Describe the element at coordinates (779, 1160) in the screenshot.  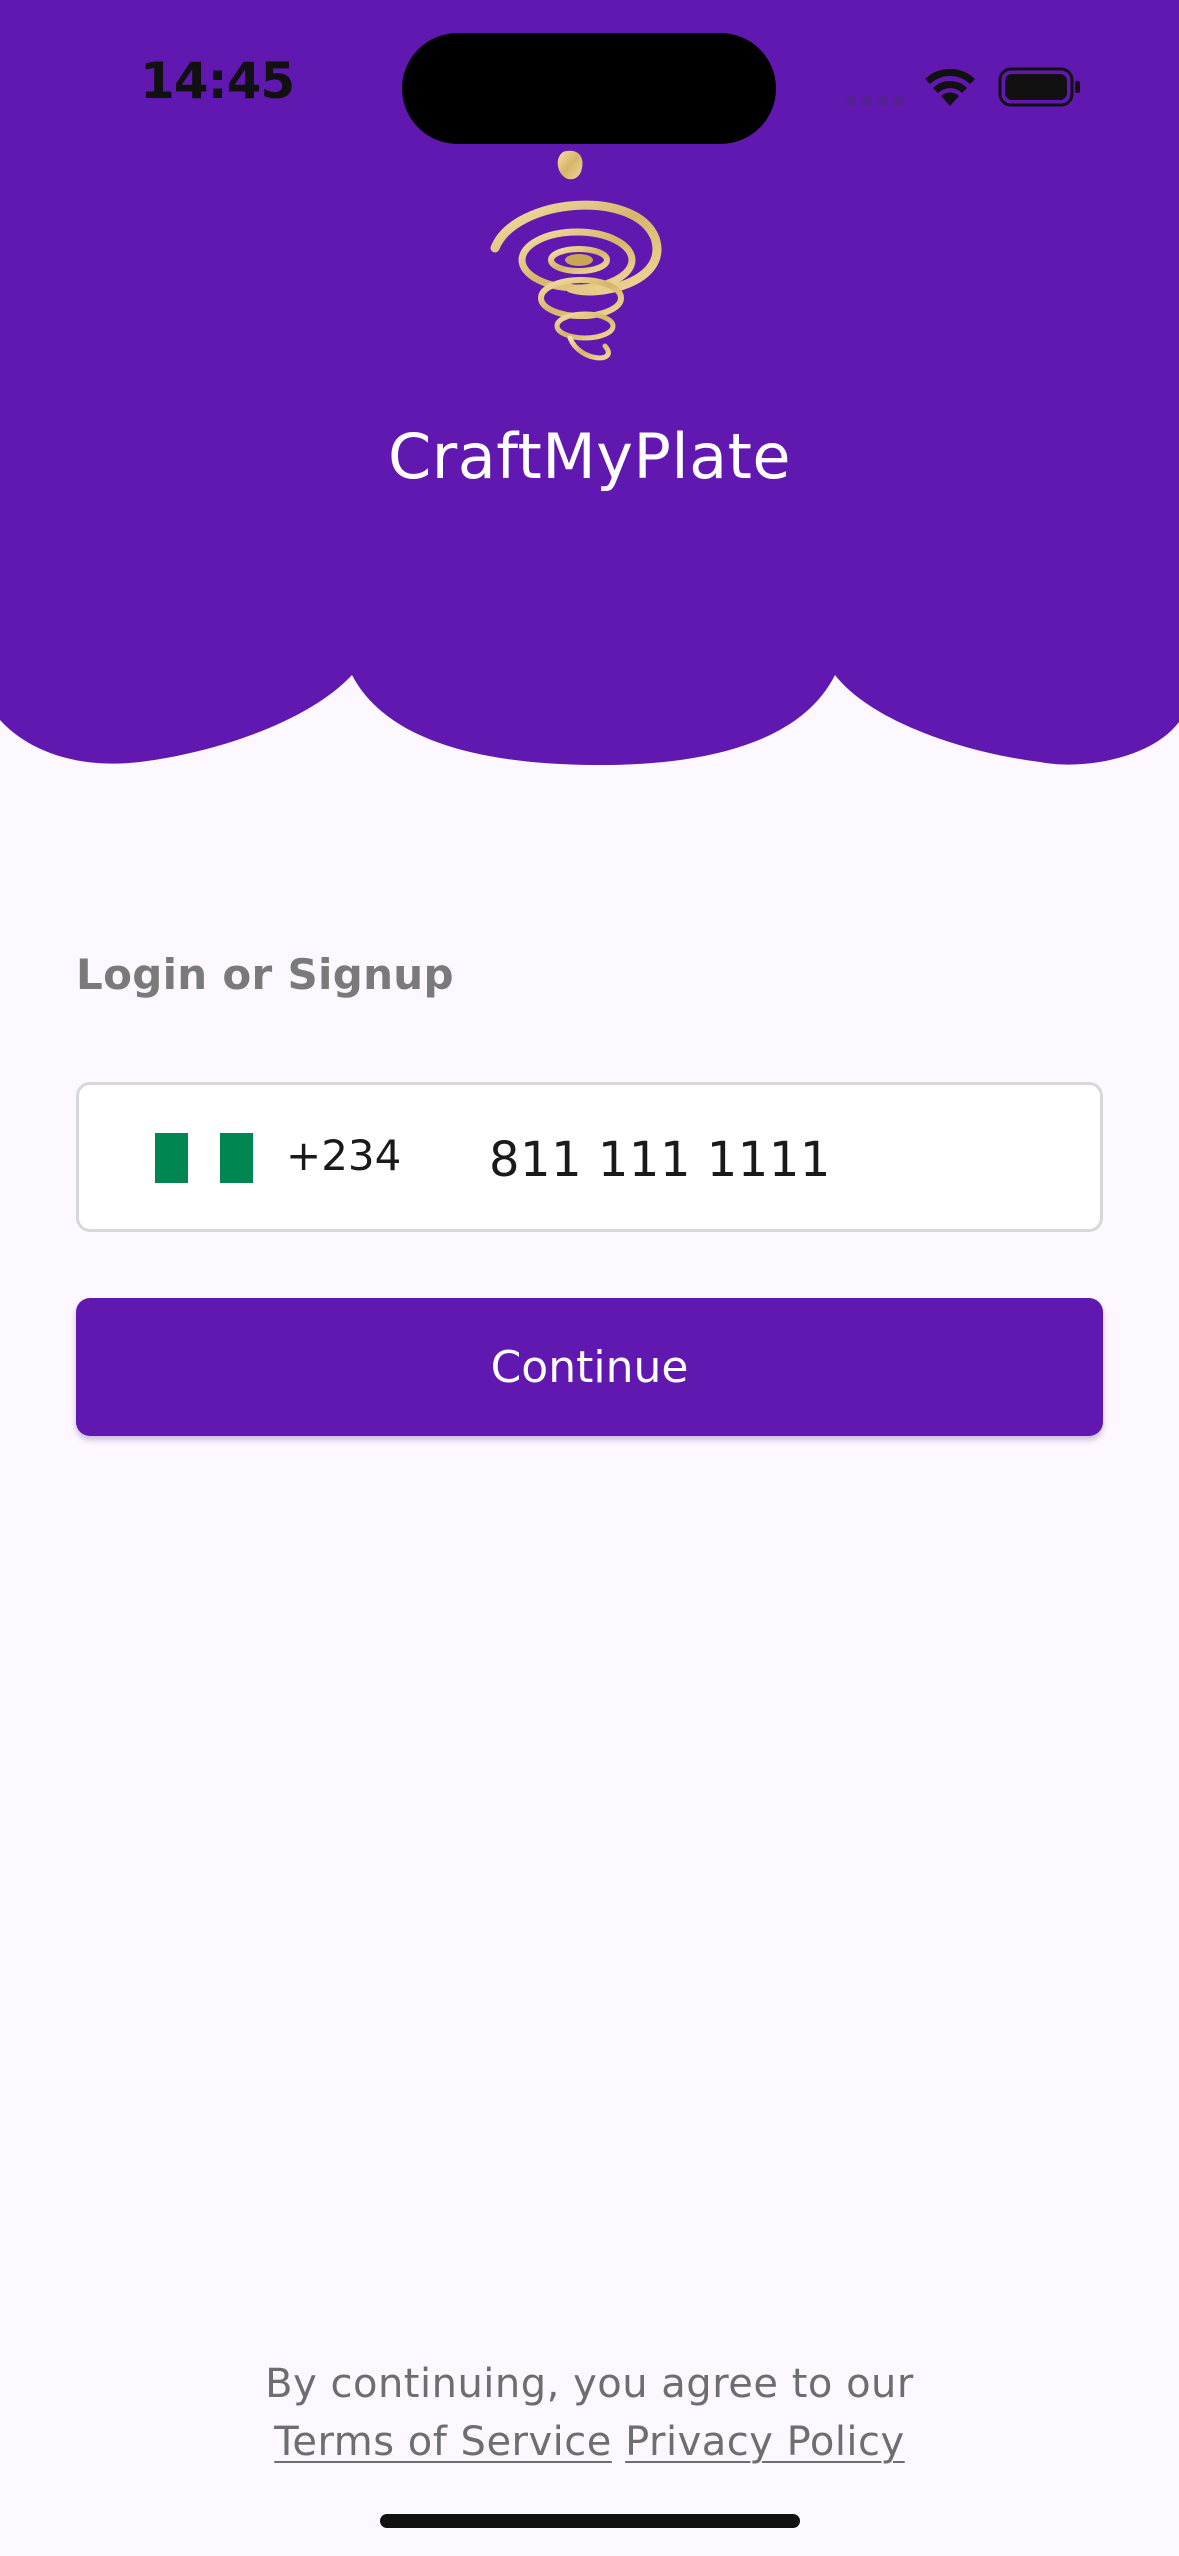
I see `phone-input` at that location.